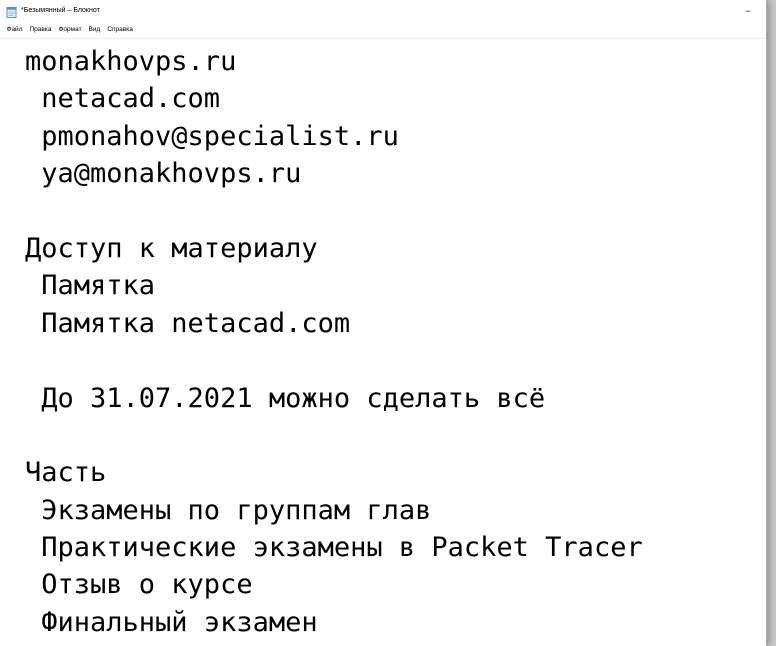 Image resolution: width=776 pixels, height=646 pixels. I want to click on text-line: Памятка netacad.com, so click(188, 323).